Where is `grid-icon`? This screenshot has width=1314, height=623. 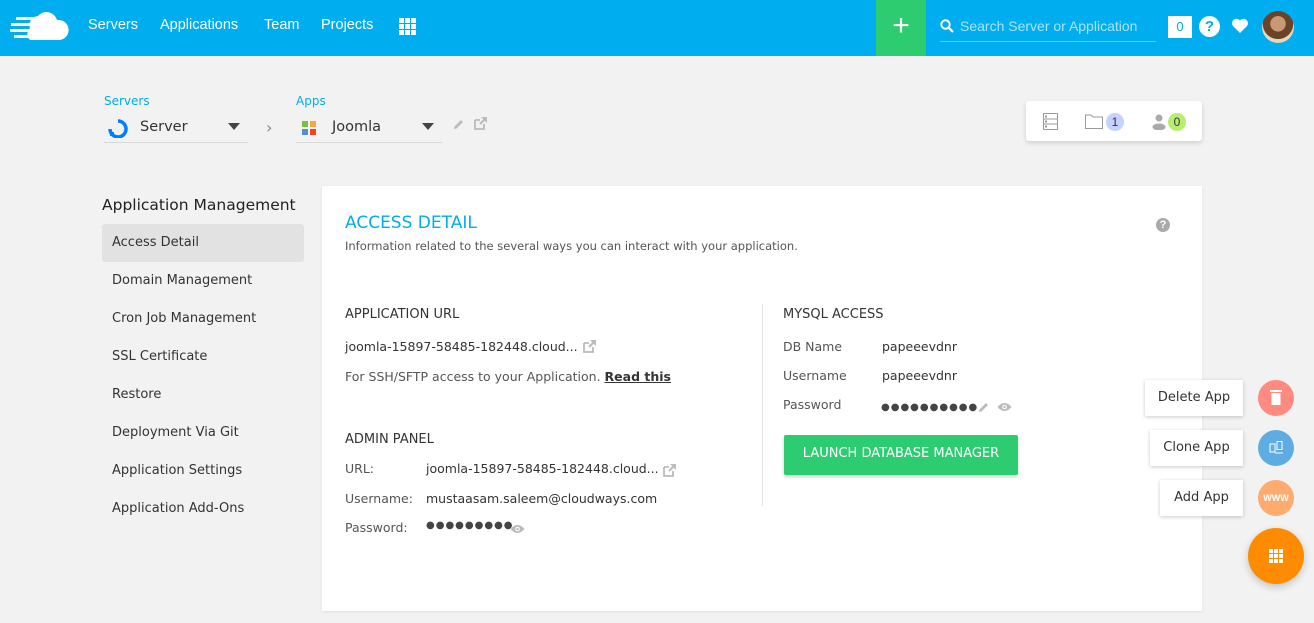 grid-icon is located at coordinates (1276, 556).